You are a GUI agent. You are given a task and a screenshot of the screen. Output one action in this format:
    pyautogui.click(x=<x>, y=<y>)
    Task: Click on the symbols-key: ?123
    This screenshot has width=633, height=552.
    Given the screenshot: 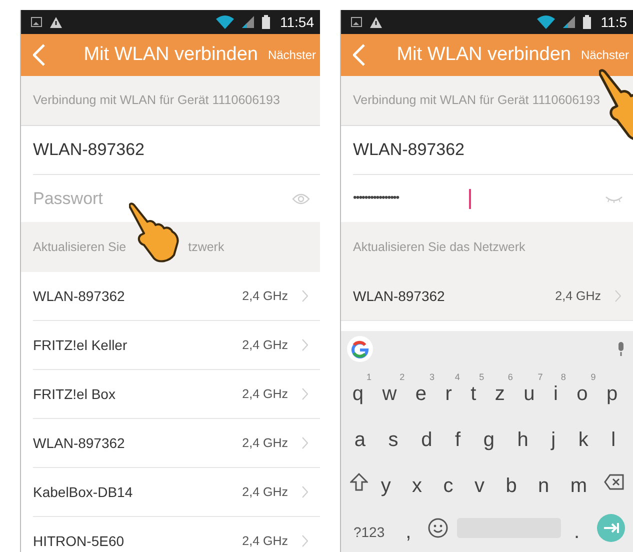 What is the action you would take?
    pyautogui.click(x=371, y=528)
    